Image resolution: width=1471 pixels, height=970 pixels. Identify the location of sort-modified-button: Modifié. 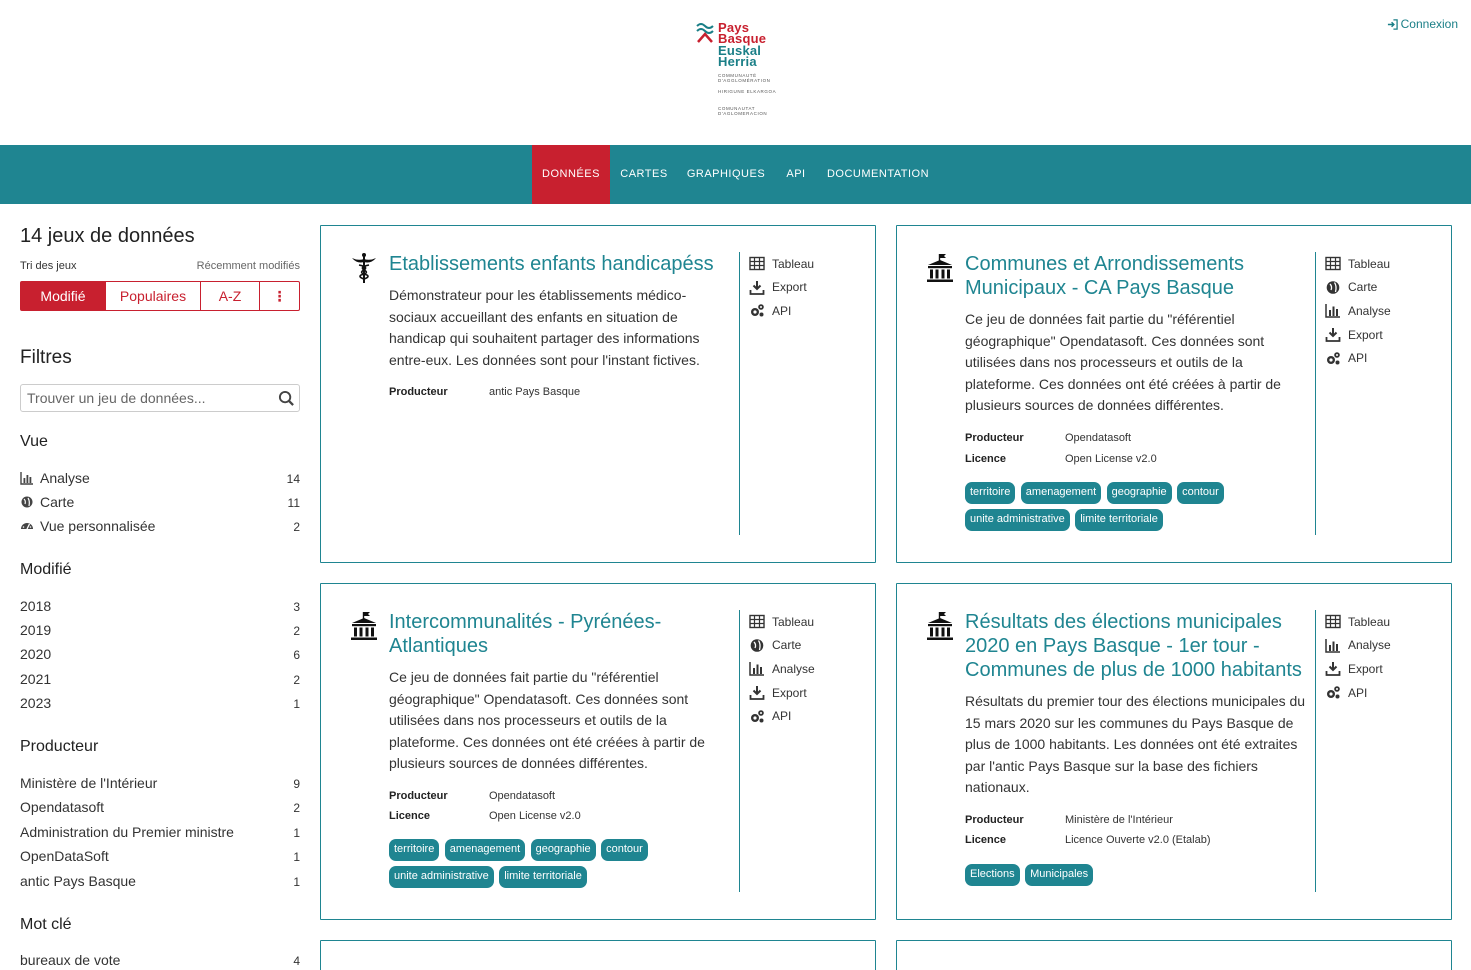
(63, 296).